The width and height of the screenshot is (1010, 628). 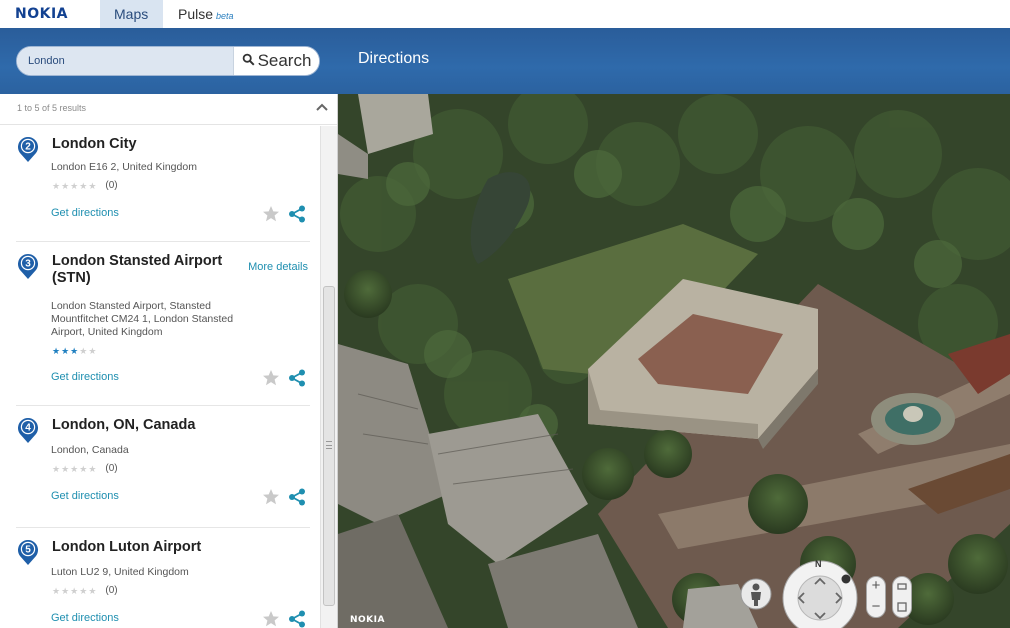 I want to click on tilt-icon, so click(x=902, y=597).